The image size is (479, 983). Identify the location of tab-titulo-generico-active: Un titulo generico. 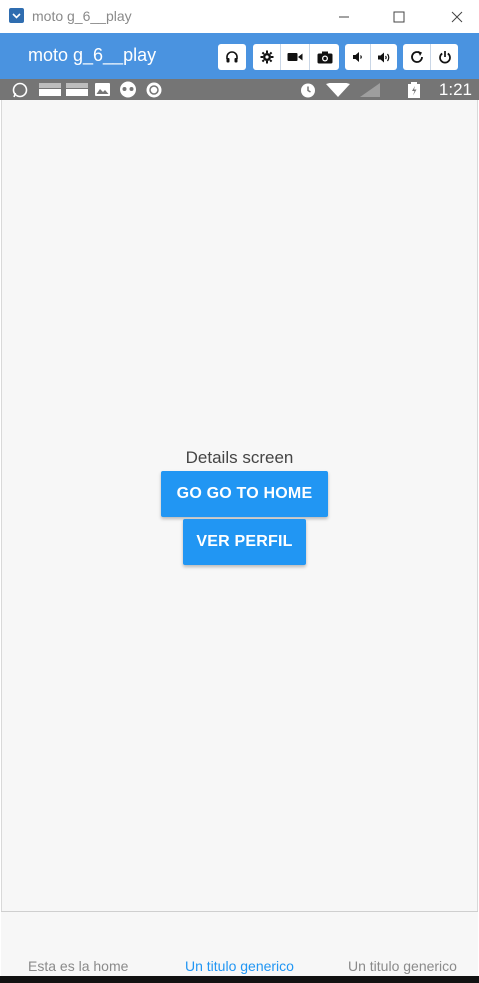
(239, 966).